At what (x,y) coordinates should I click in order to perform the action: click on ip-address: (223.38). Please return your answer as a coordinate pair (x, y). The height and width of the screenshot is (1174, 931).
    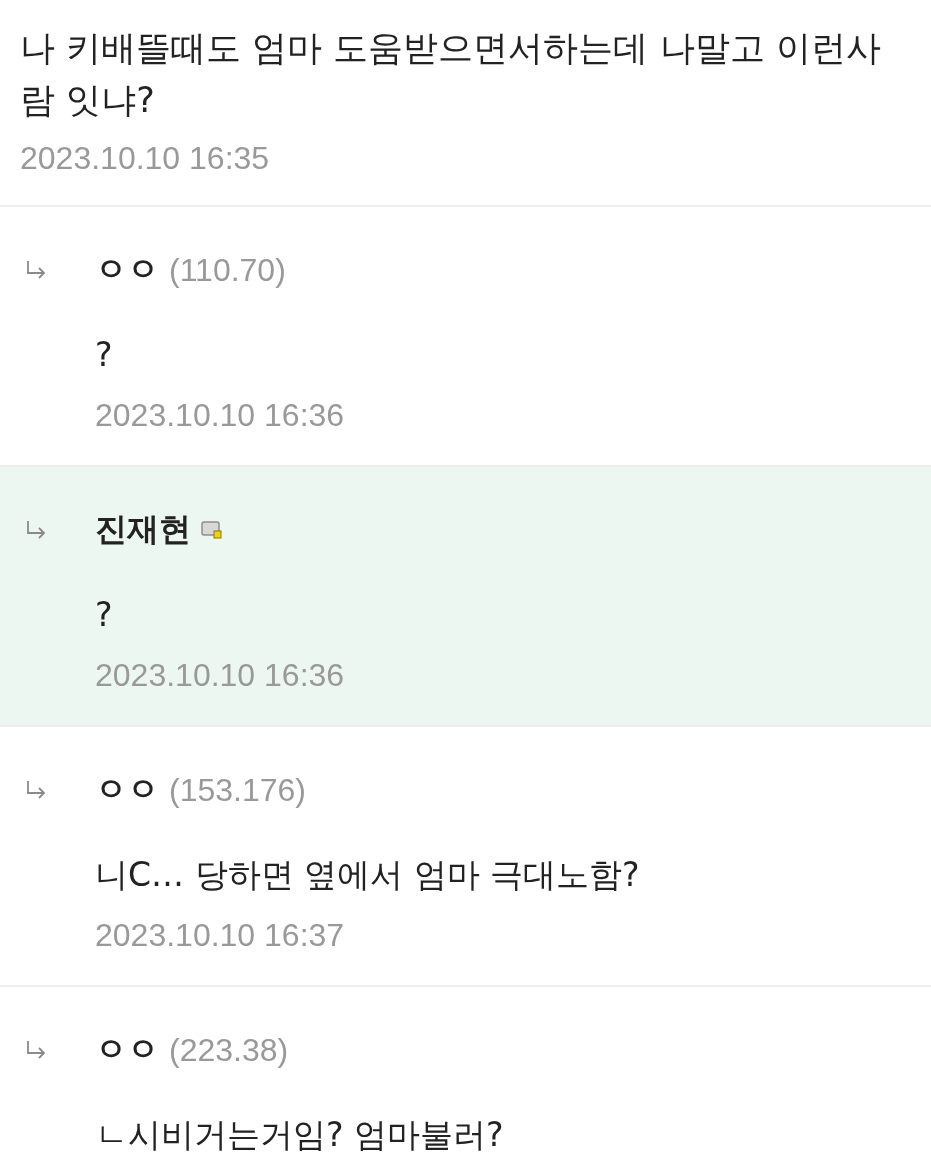
    Looking at the image, I should click on (229, 1050).